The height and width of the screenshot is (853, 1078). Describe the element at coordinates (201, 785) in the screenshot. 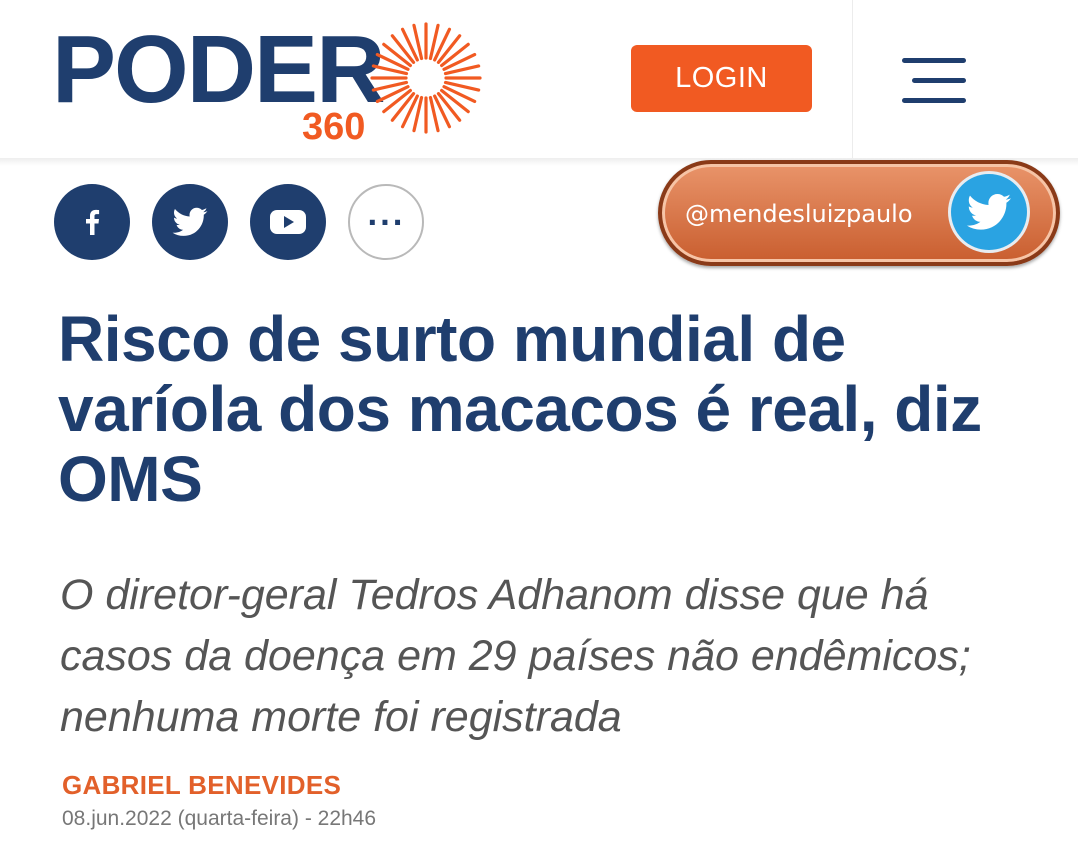

I see `article-author: GABRIEL BENEVIDES` at that location.